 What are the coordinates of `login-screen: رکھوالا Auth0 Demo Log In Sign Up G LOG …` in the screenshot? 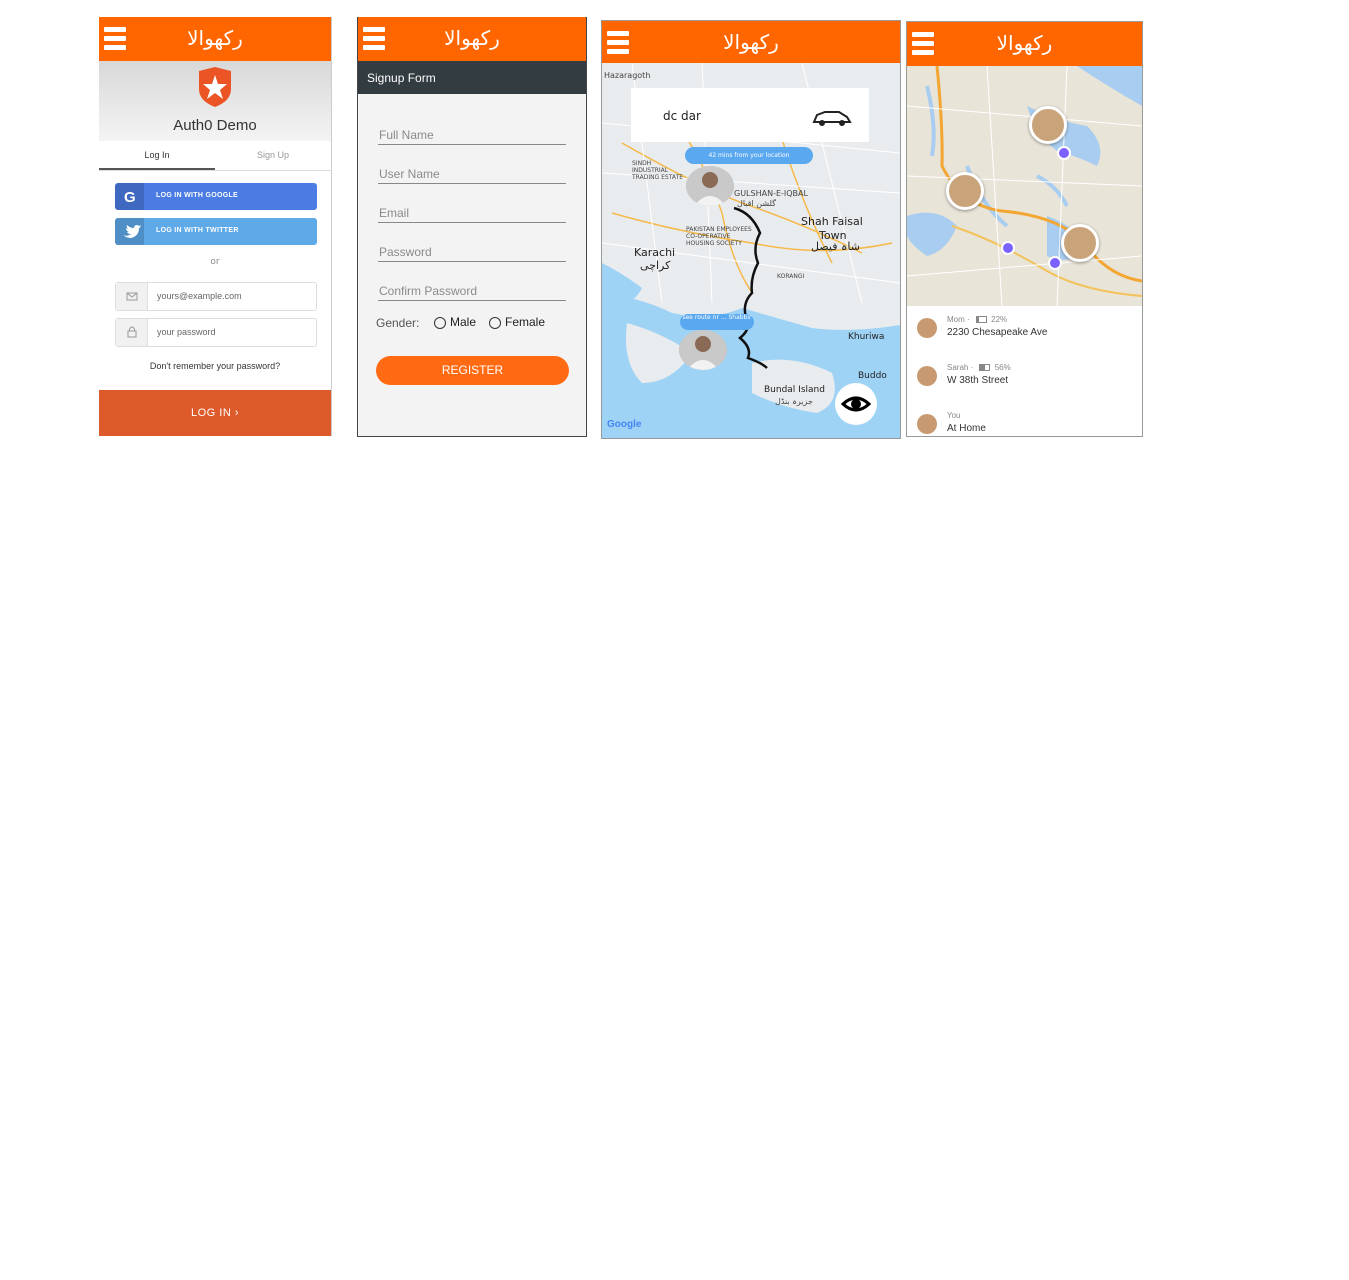 It's located at (215, 226).